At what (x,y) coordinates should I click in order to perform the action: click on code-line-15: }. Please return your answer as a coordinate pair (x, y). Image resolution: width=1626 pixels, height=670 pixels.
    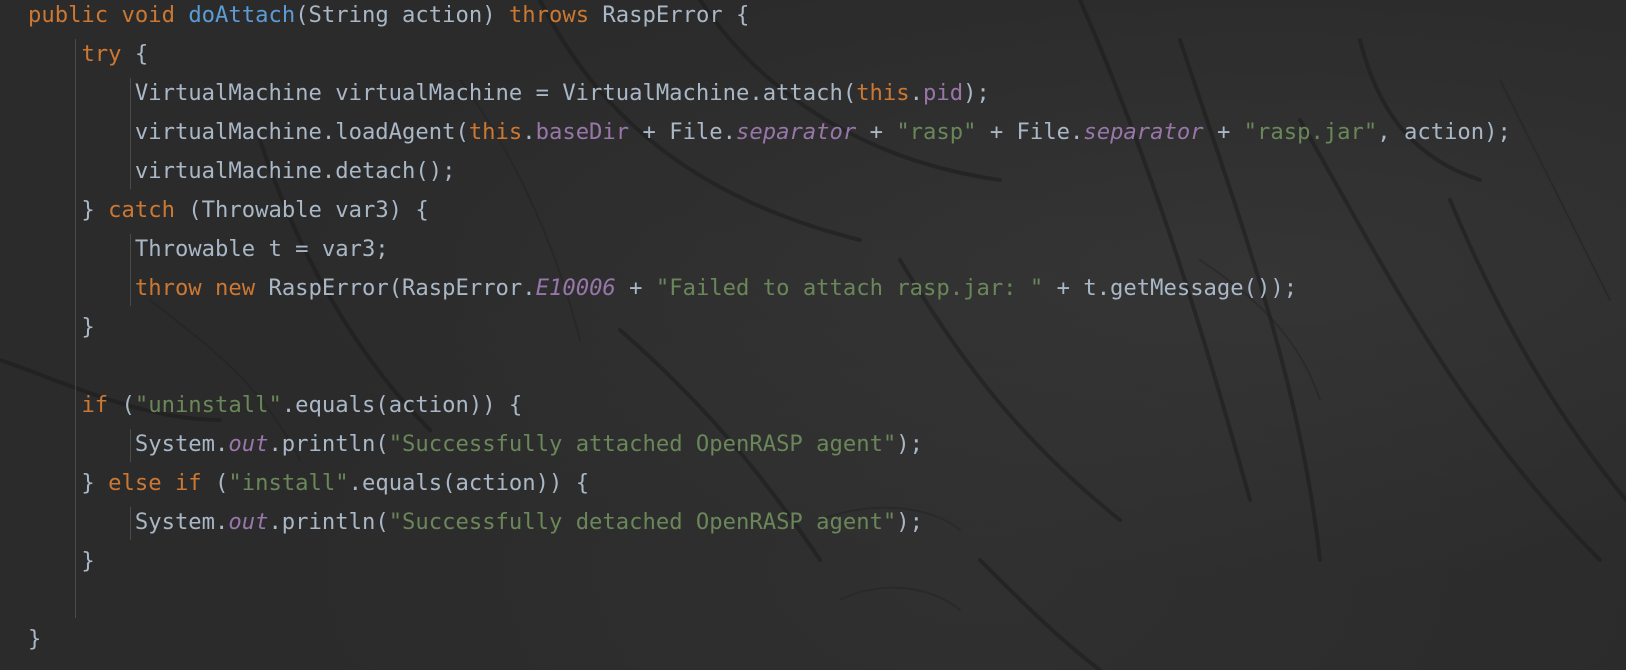
    Looking at the image, I should click on (61, 561).